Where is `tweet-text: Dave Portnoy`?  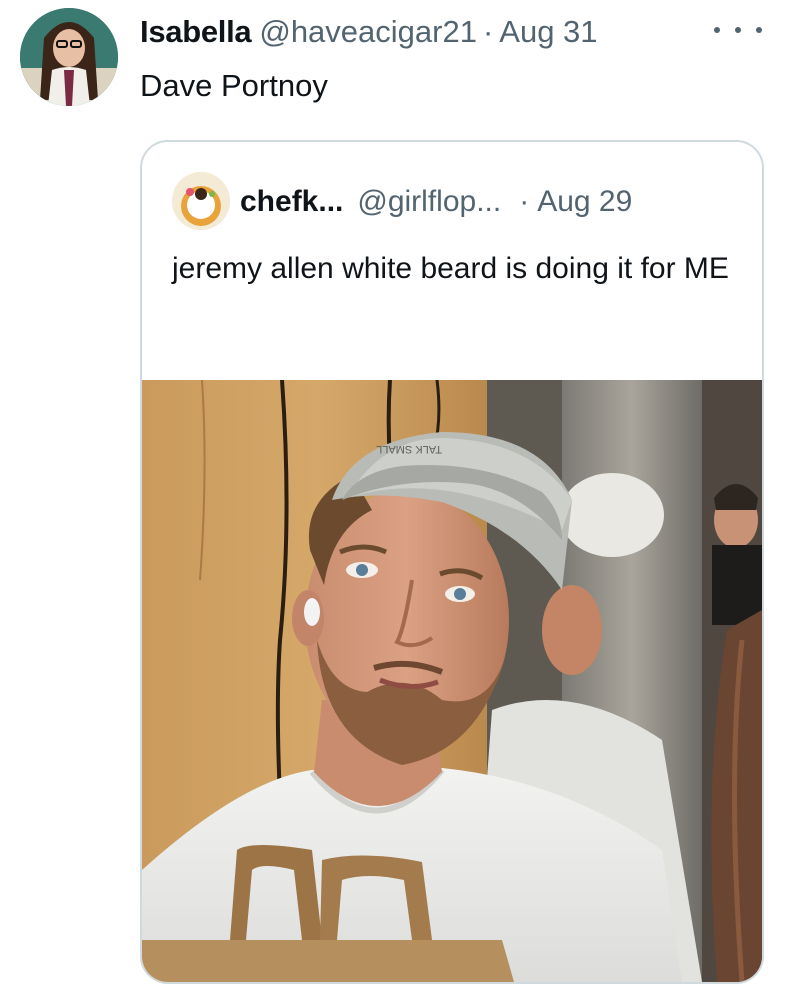
tweet-text: Dave Portnoy is located at coordinates (234, 85).